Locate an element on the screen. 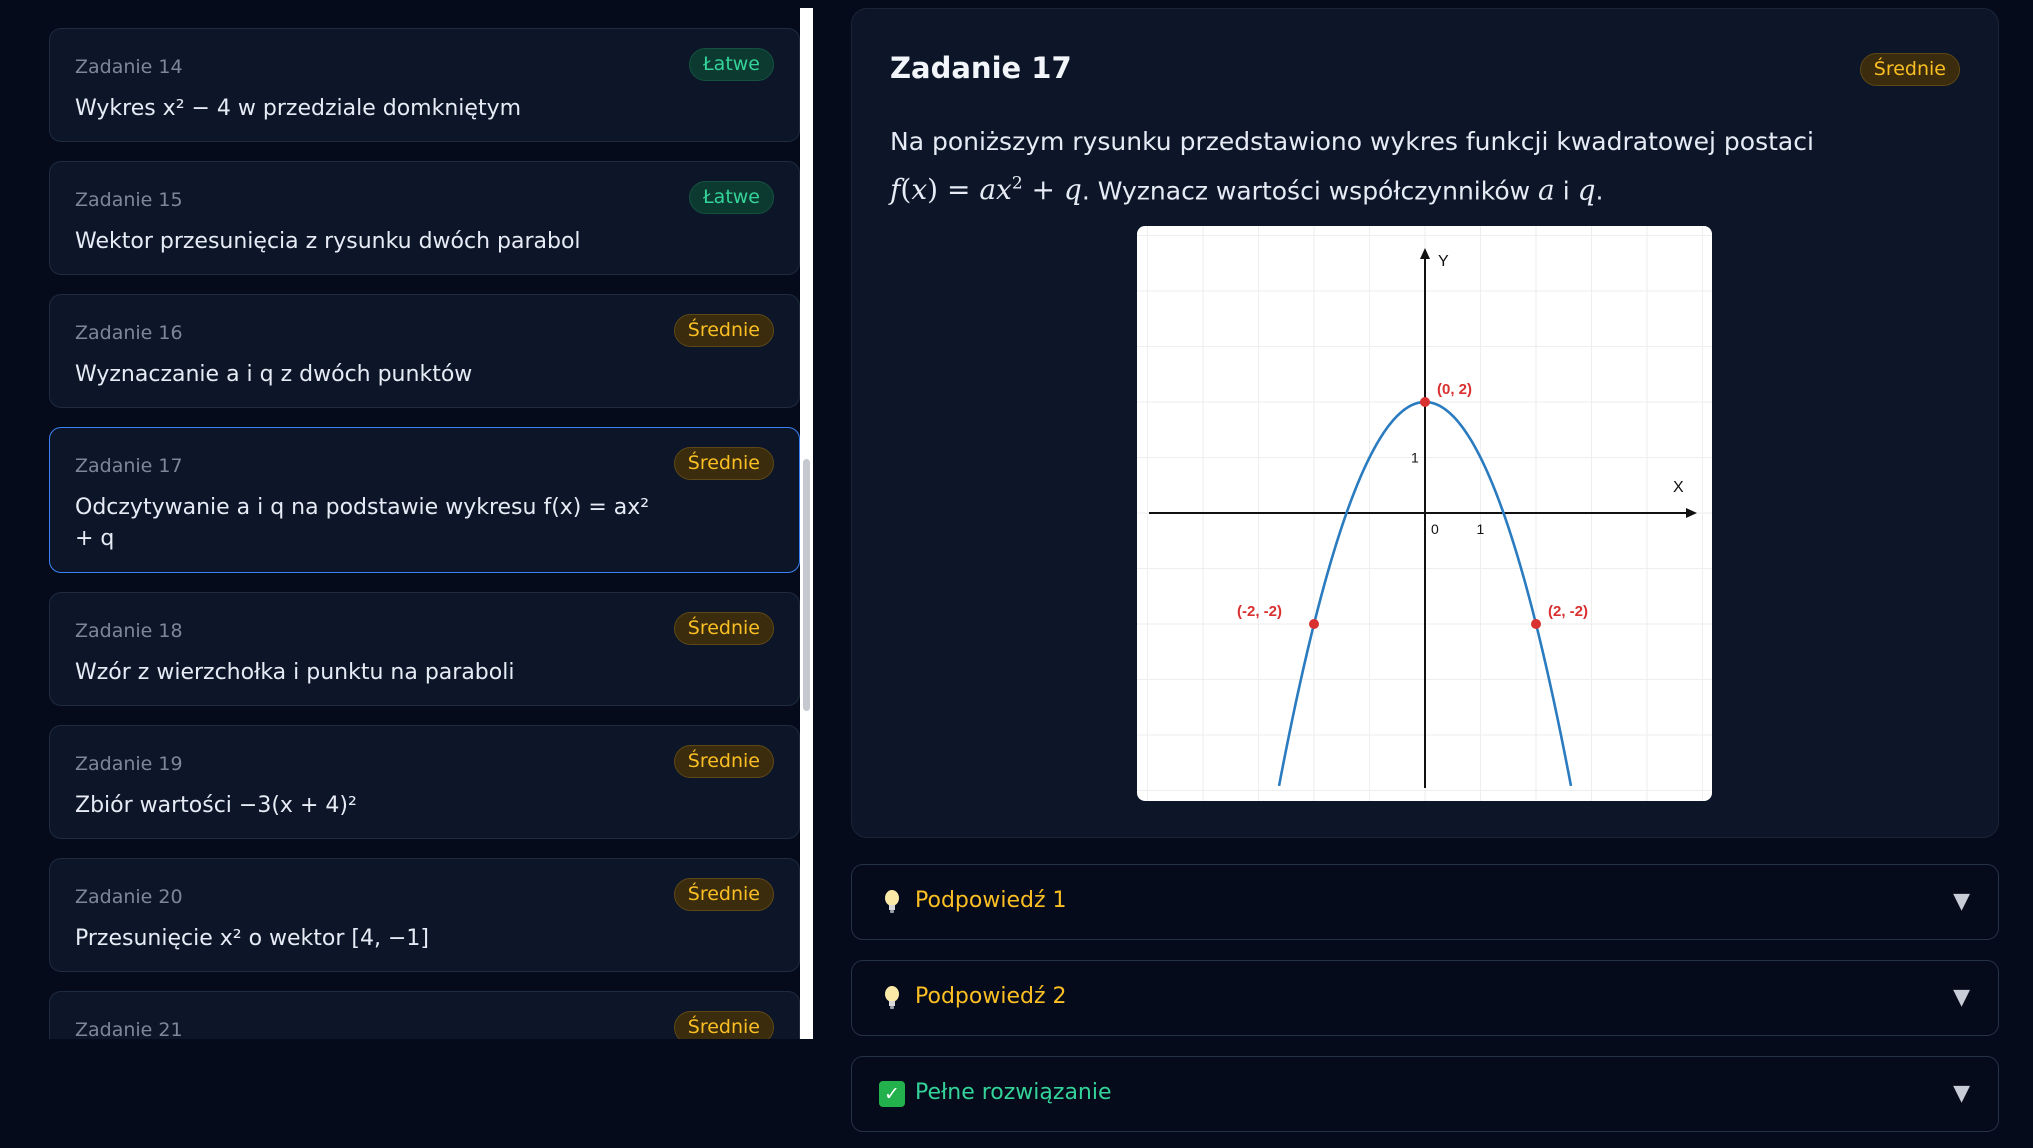 This screenshot has width=2033, height=1148. task-number: Zadanie 21 is located at coordinates (129, 1029).